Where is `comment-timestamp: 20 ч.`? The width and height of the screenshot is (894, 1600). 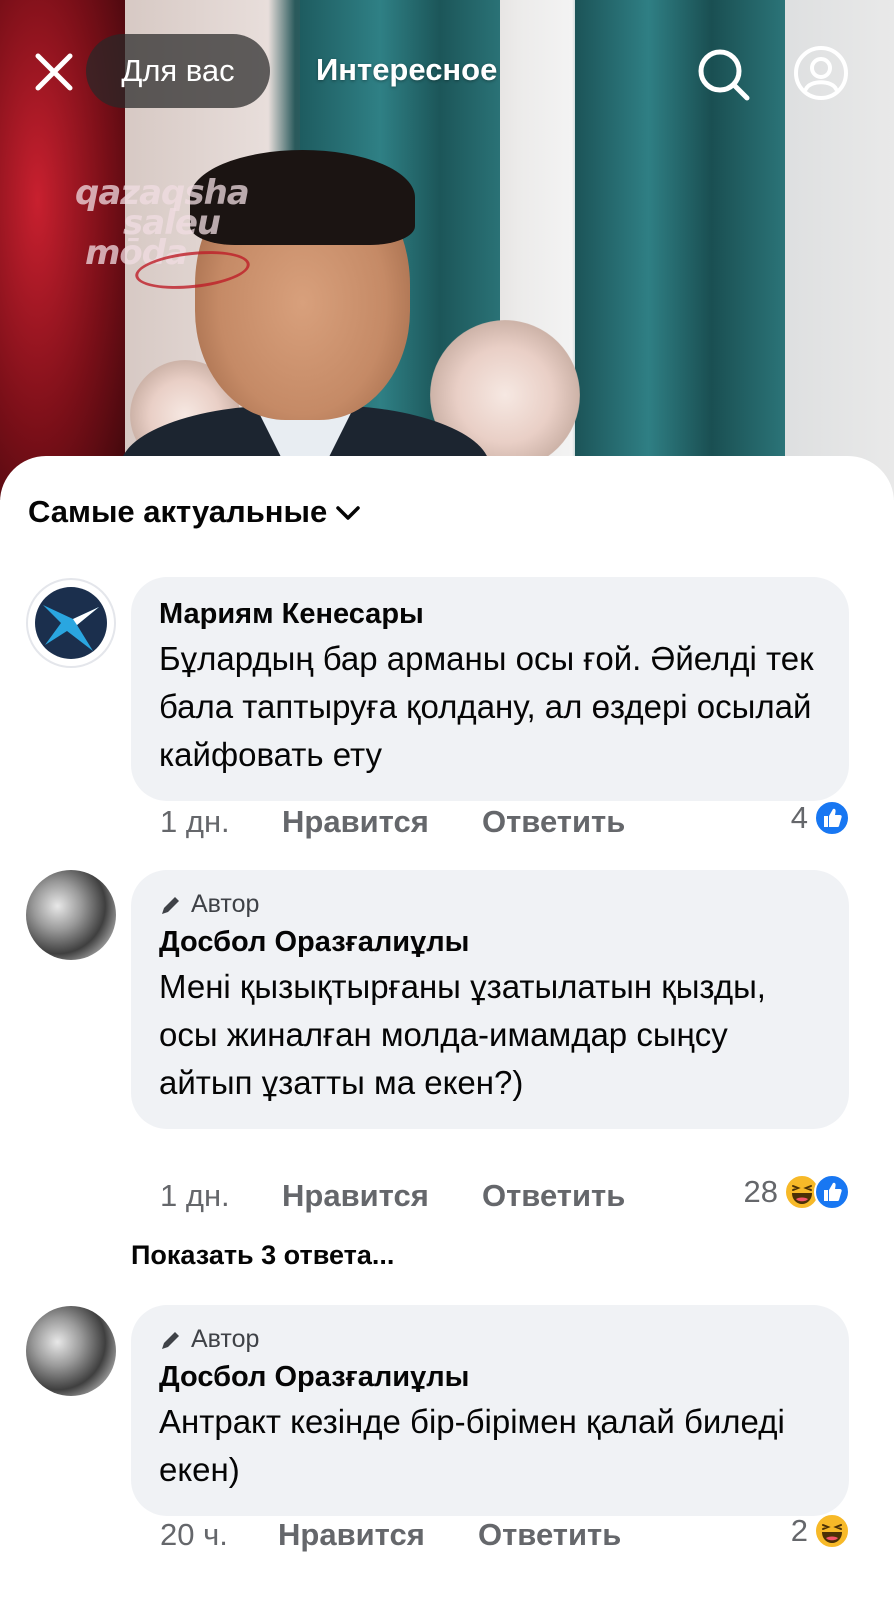
comment-timestamp: 20 ч. is located at coordinates (194, 1535).